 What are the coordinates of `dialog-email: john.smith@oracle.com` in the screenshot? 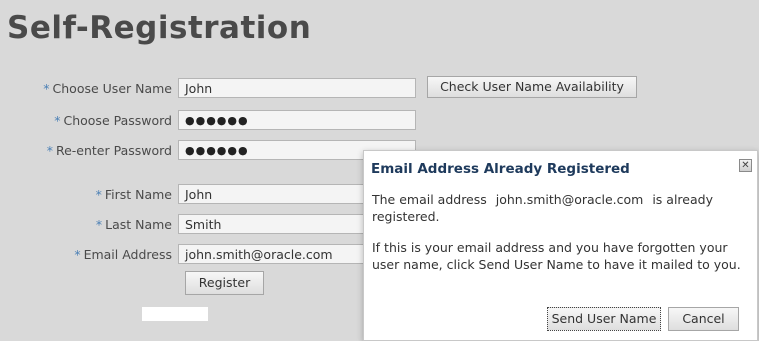 It's located at (569, 199).